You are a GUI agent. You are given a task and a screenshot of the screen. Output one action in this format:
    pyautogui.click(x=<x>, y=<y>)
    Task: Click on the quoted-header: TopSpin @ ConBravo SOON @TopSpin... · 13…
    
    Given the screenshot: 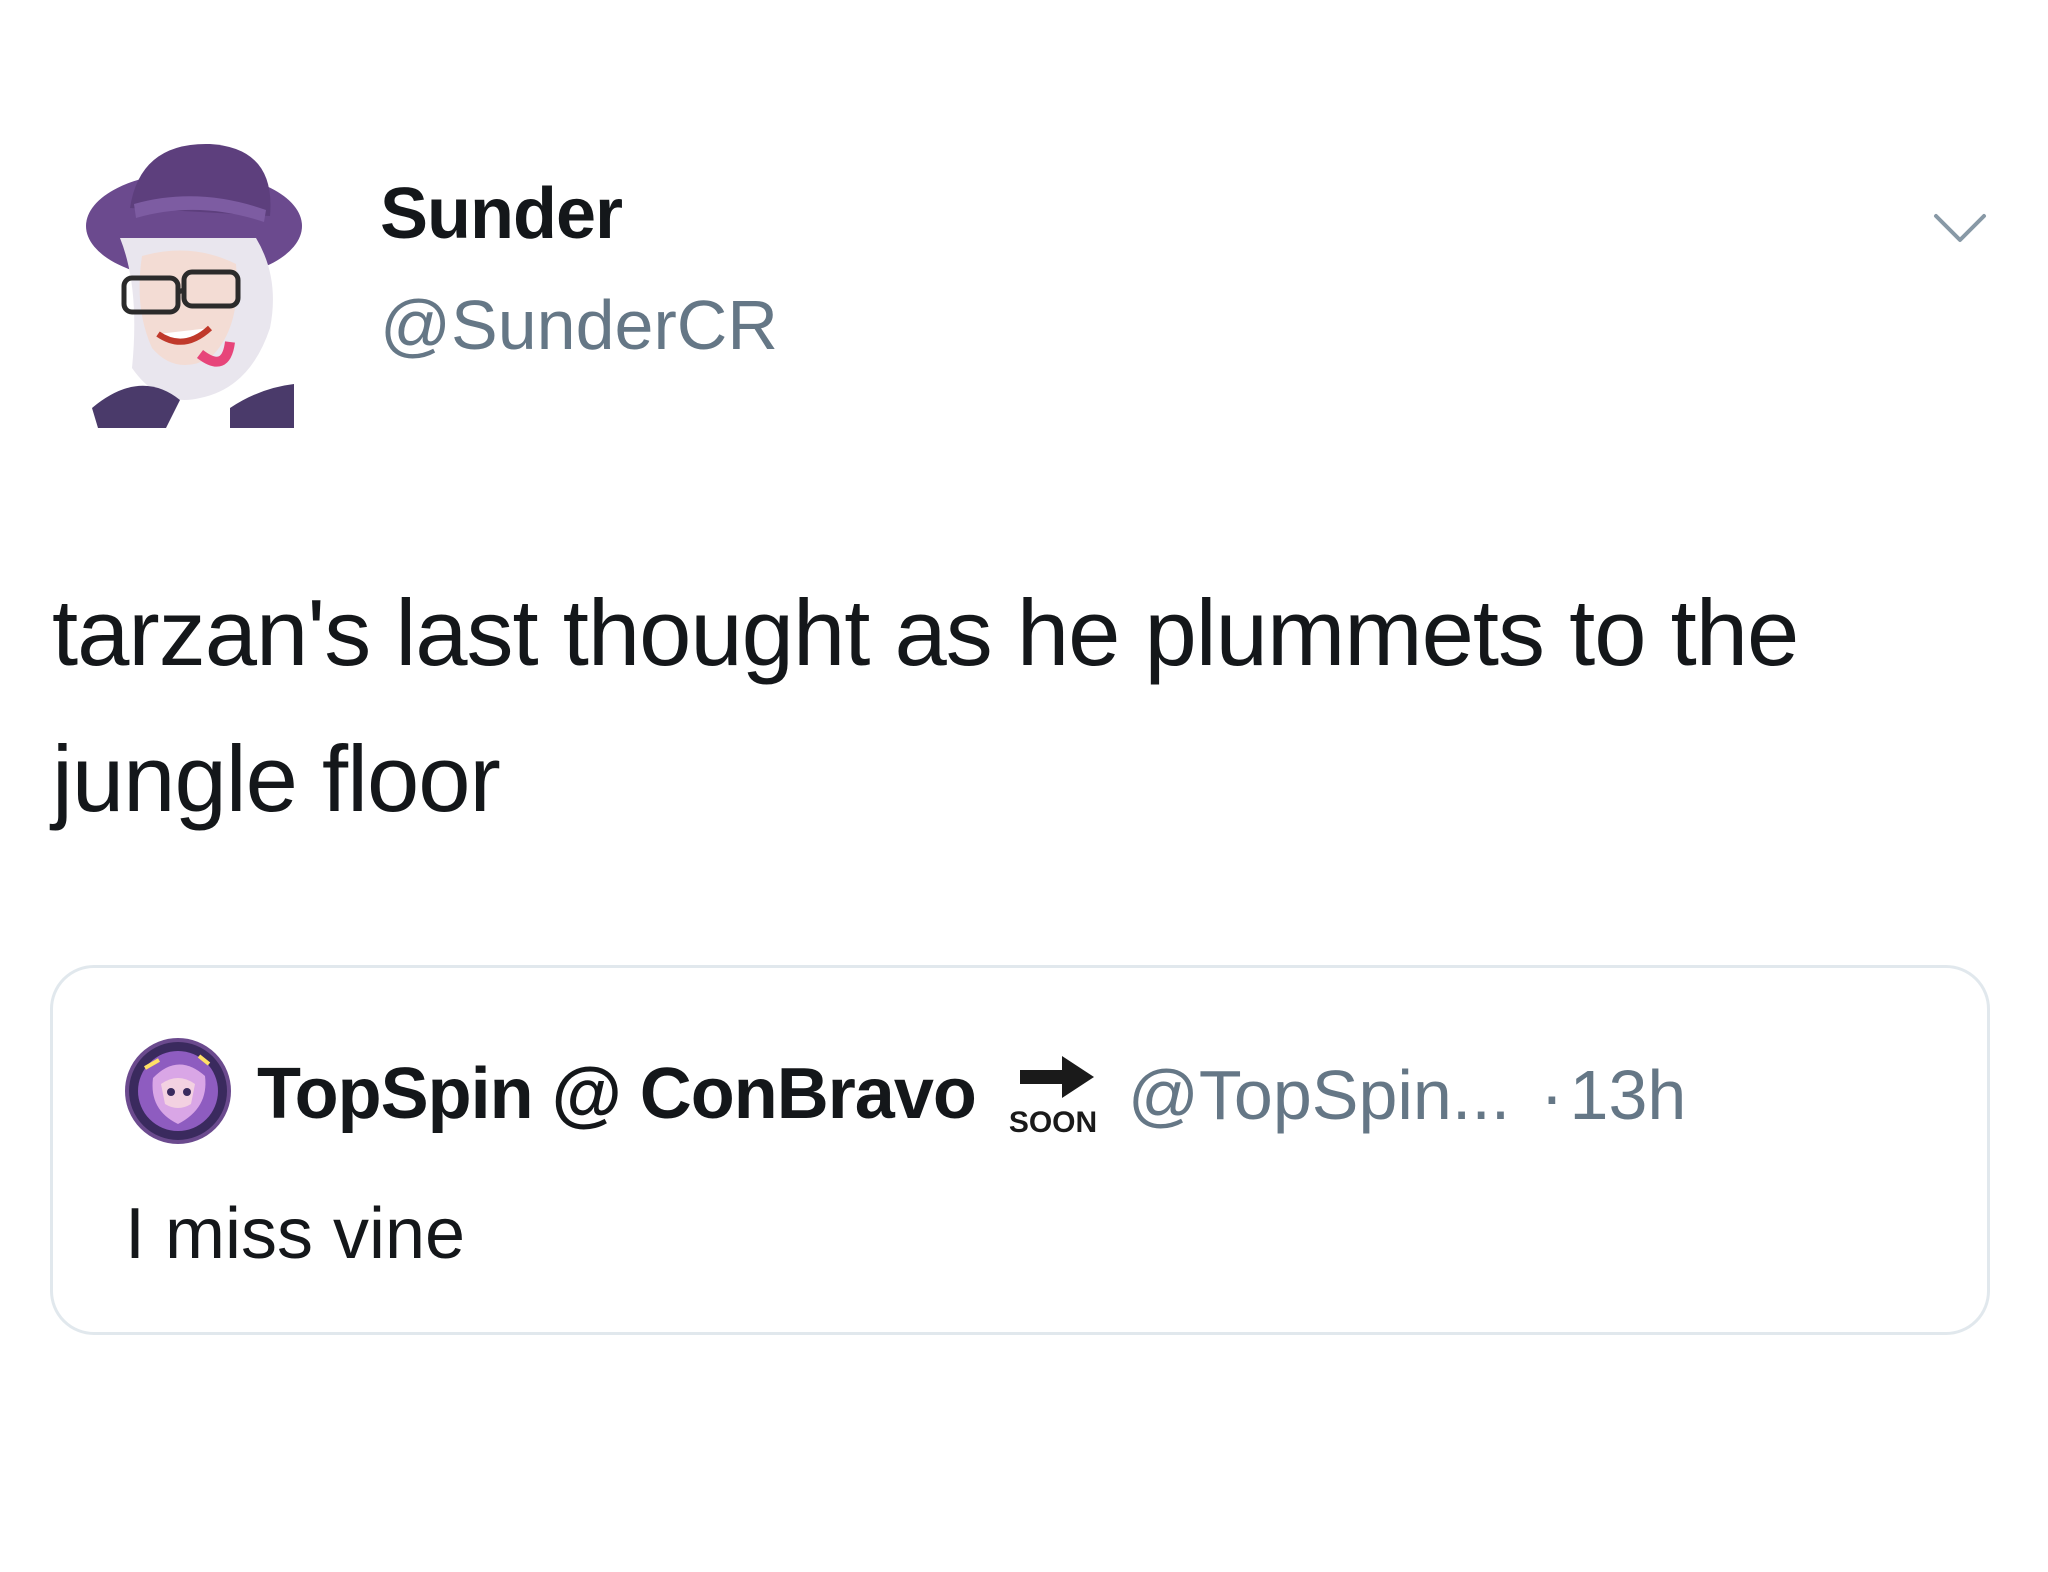 What is the action you would take?
    pyautogui.click(x=972, y=1093)
    